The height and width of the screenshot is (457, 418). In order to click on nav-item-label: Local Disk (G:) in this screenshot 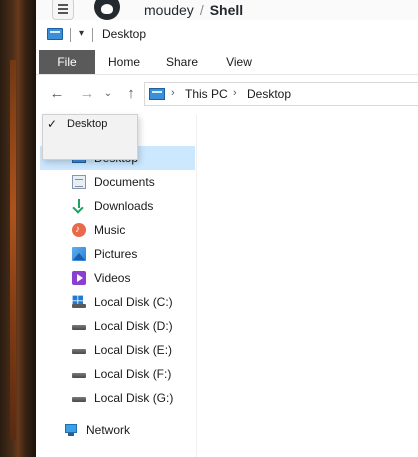, I will do `click(134, 398)`.